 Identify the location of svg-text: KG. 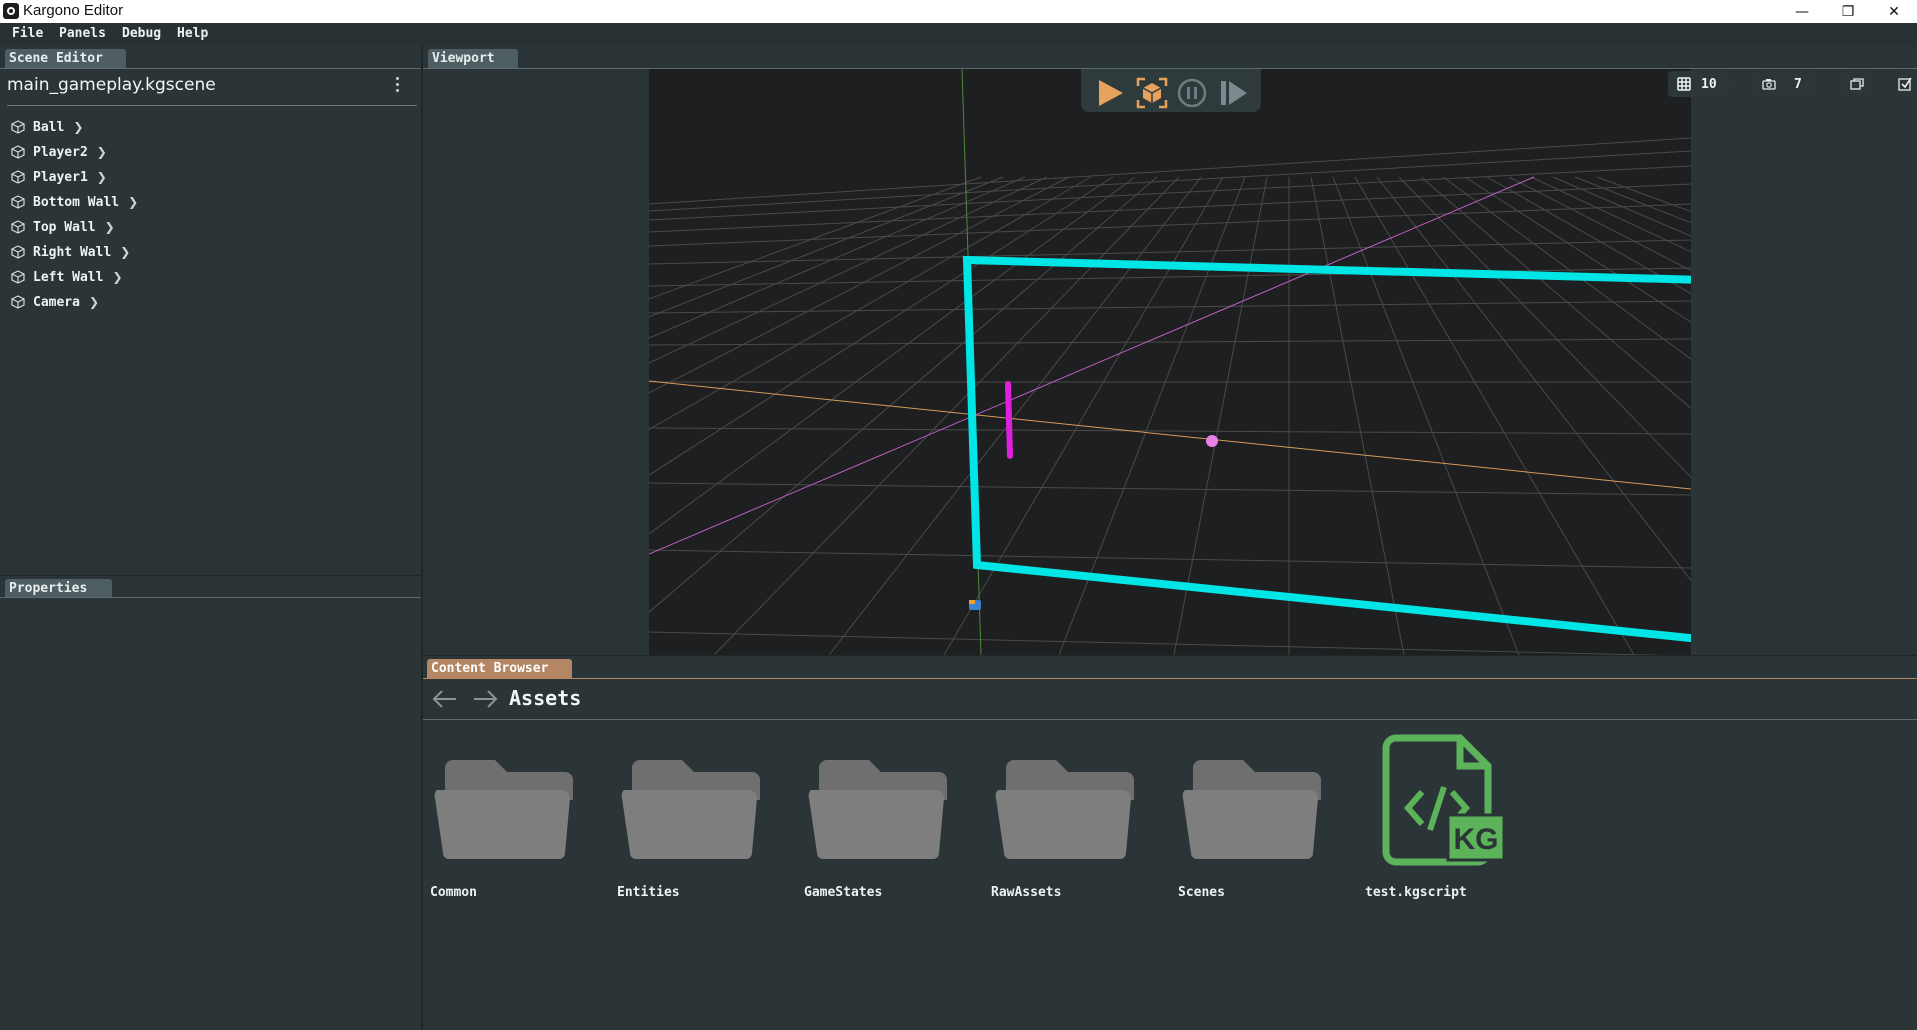
(1476, 839).